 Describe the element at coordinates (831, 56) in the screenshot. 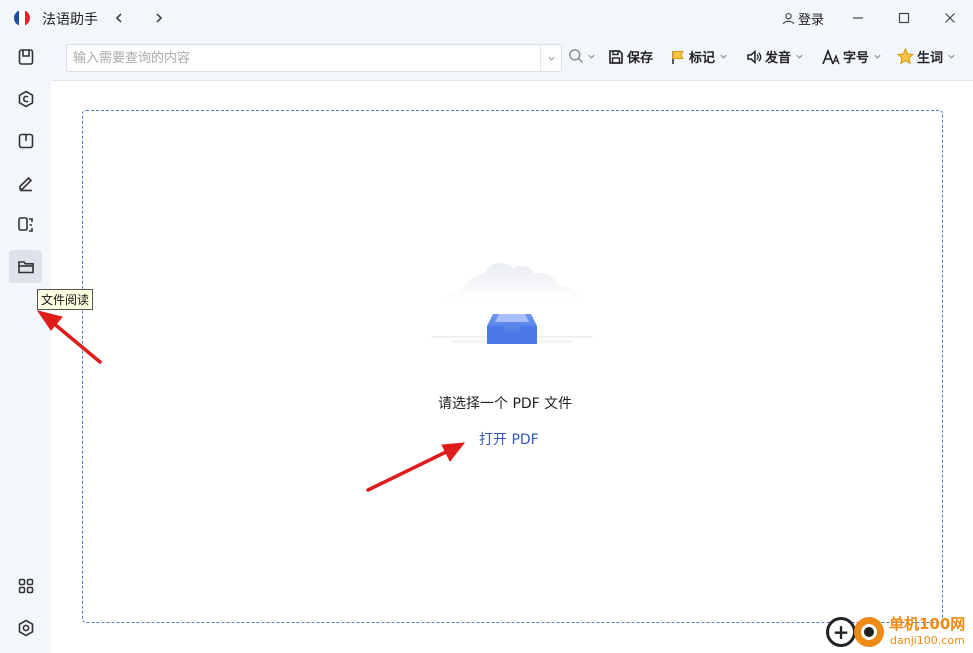

I see `font-size-icon` at that location.